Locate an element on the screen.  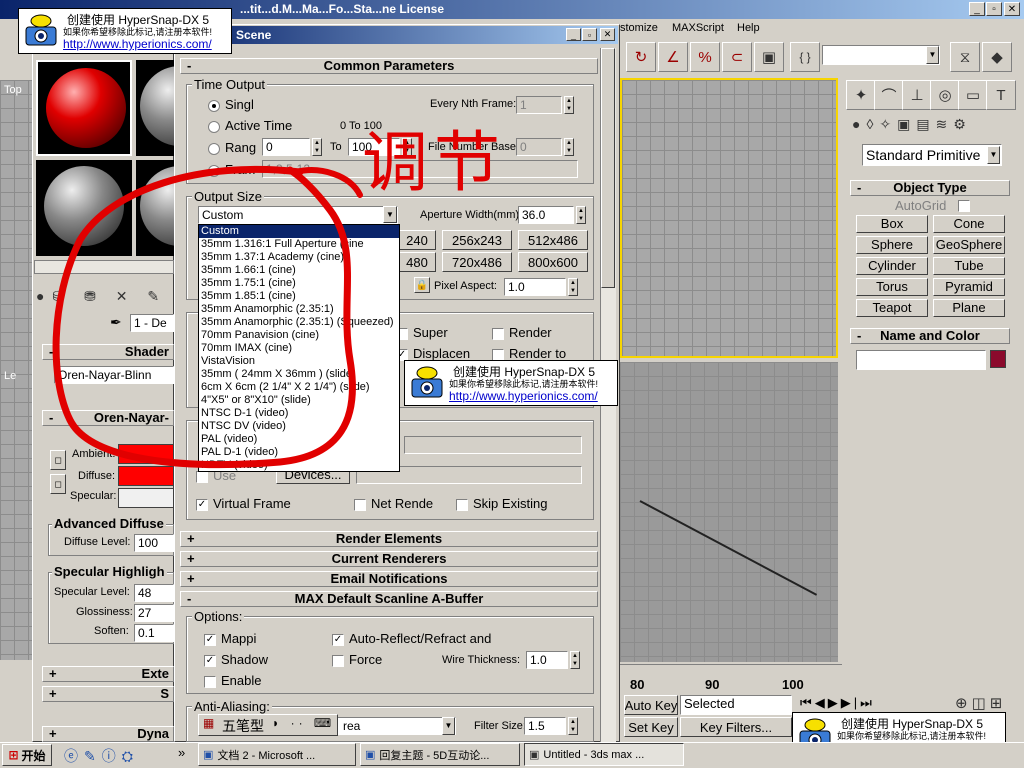
windows-logo-icon: ⊞ is located at coordinates (13, 755).